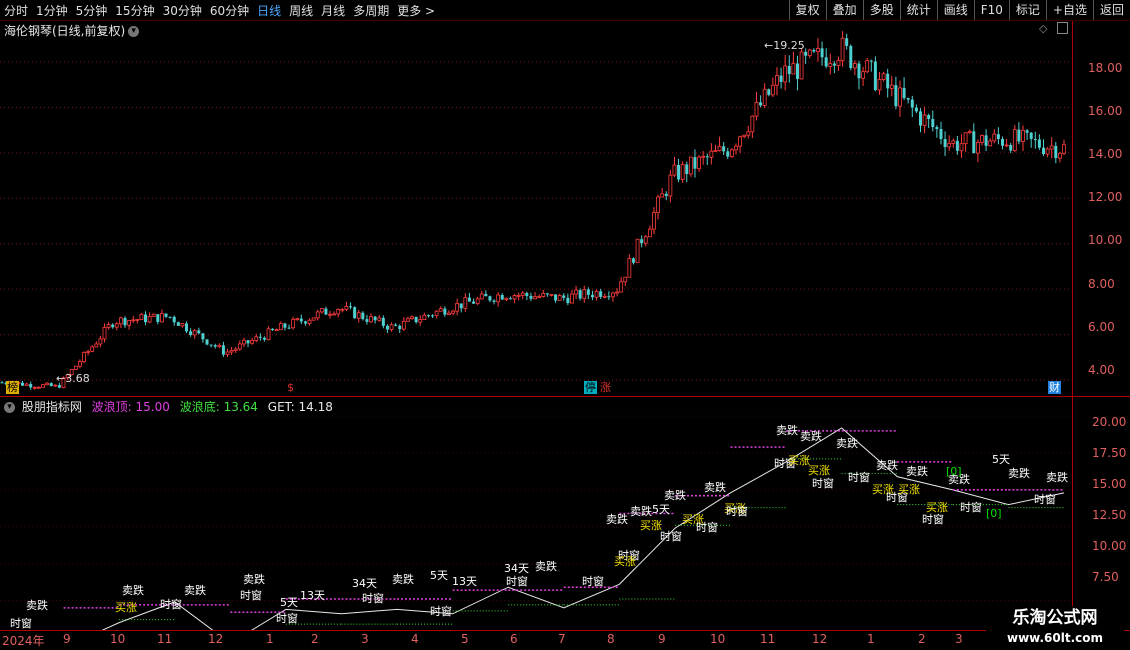 This screenshot has width=1130, height=650. What do you see at coordinates (371, 10) in the screenshot?
I see `tf-multi: 多周期` at bounding box center [371, 10].